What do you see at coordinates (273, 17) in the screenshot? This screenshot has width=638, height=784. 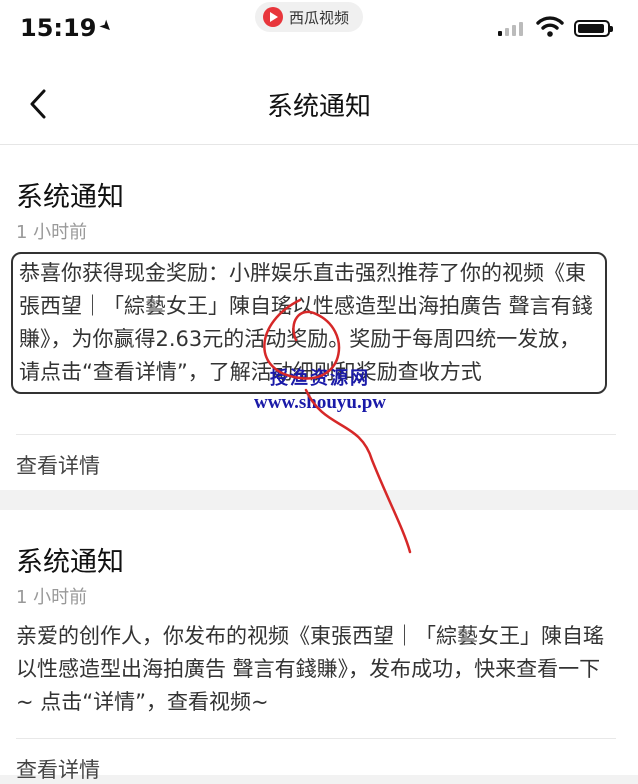 I see `app-logo-icon` at bounding box center [273, 17].